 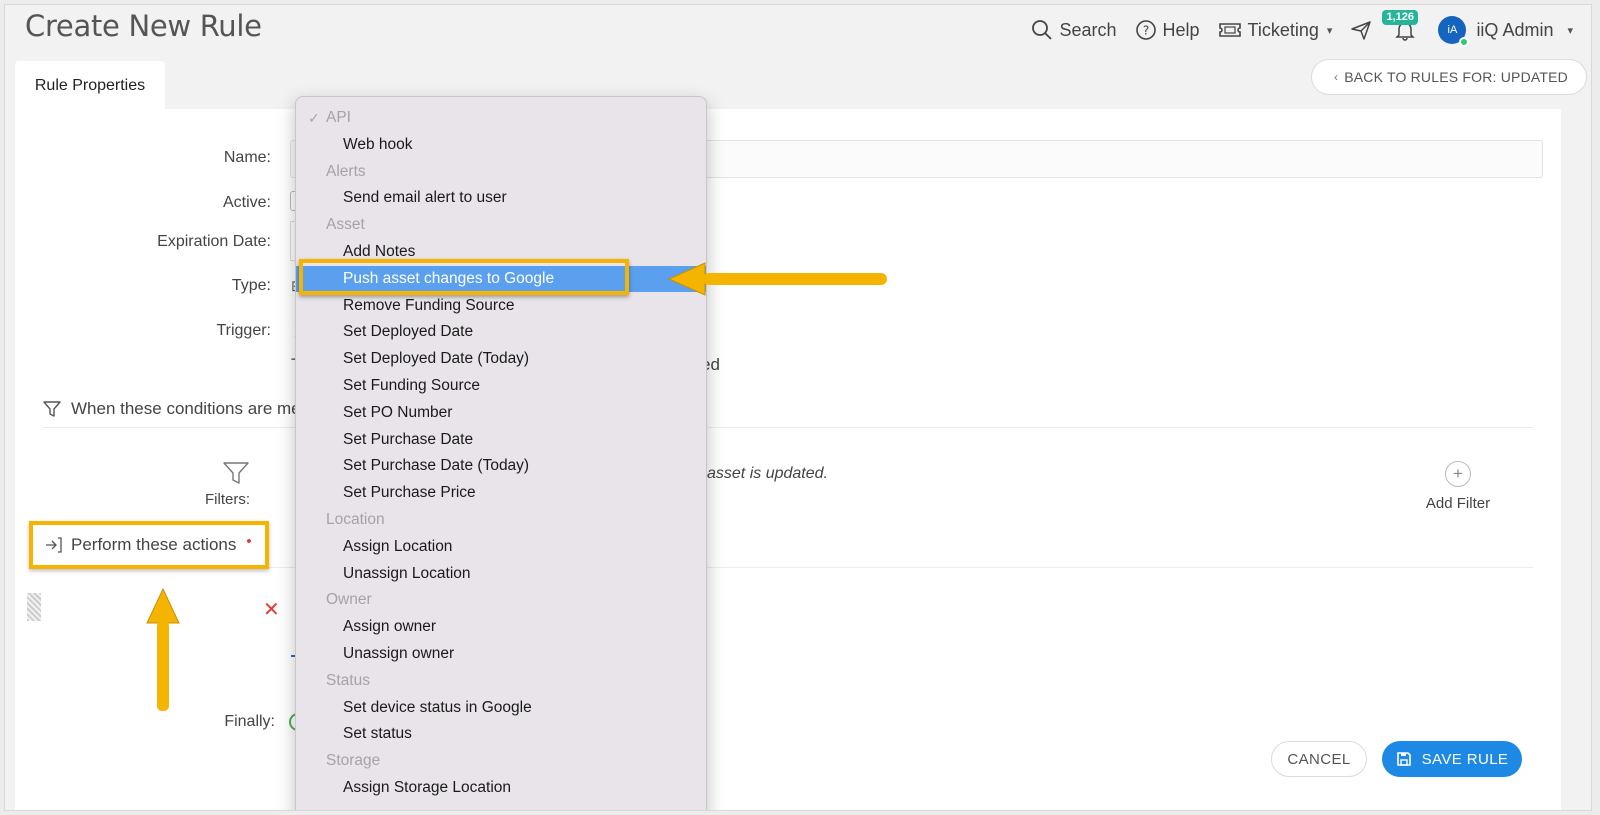 What do you see at coordinates (767, 473) in the screenshot?
I see `filter-summary-text: asset is updated.` at bounding box center [767, 473].